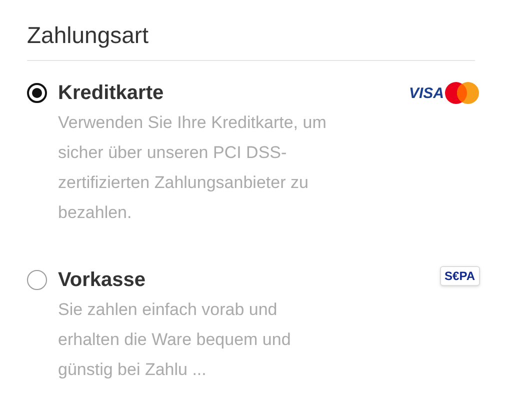  I want to click on mastercard-icon, so click(462, 93).